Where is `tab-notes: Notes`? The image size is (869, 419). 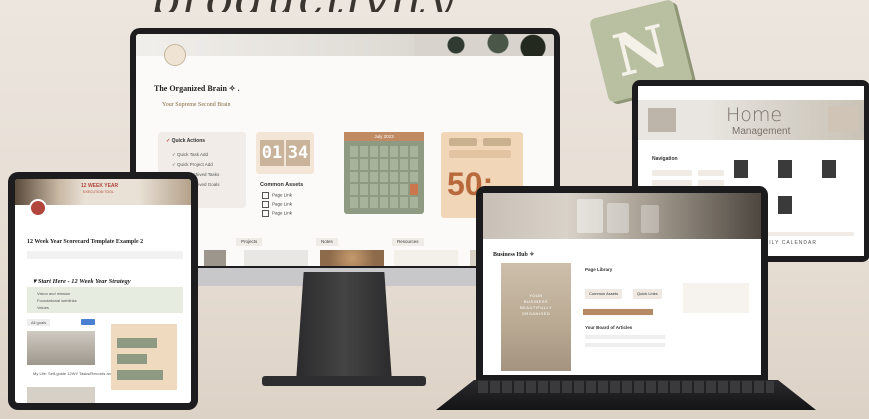 tab-notes: Notes is located at coordinates (327, 242).